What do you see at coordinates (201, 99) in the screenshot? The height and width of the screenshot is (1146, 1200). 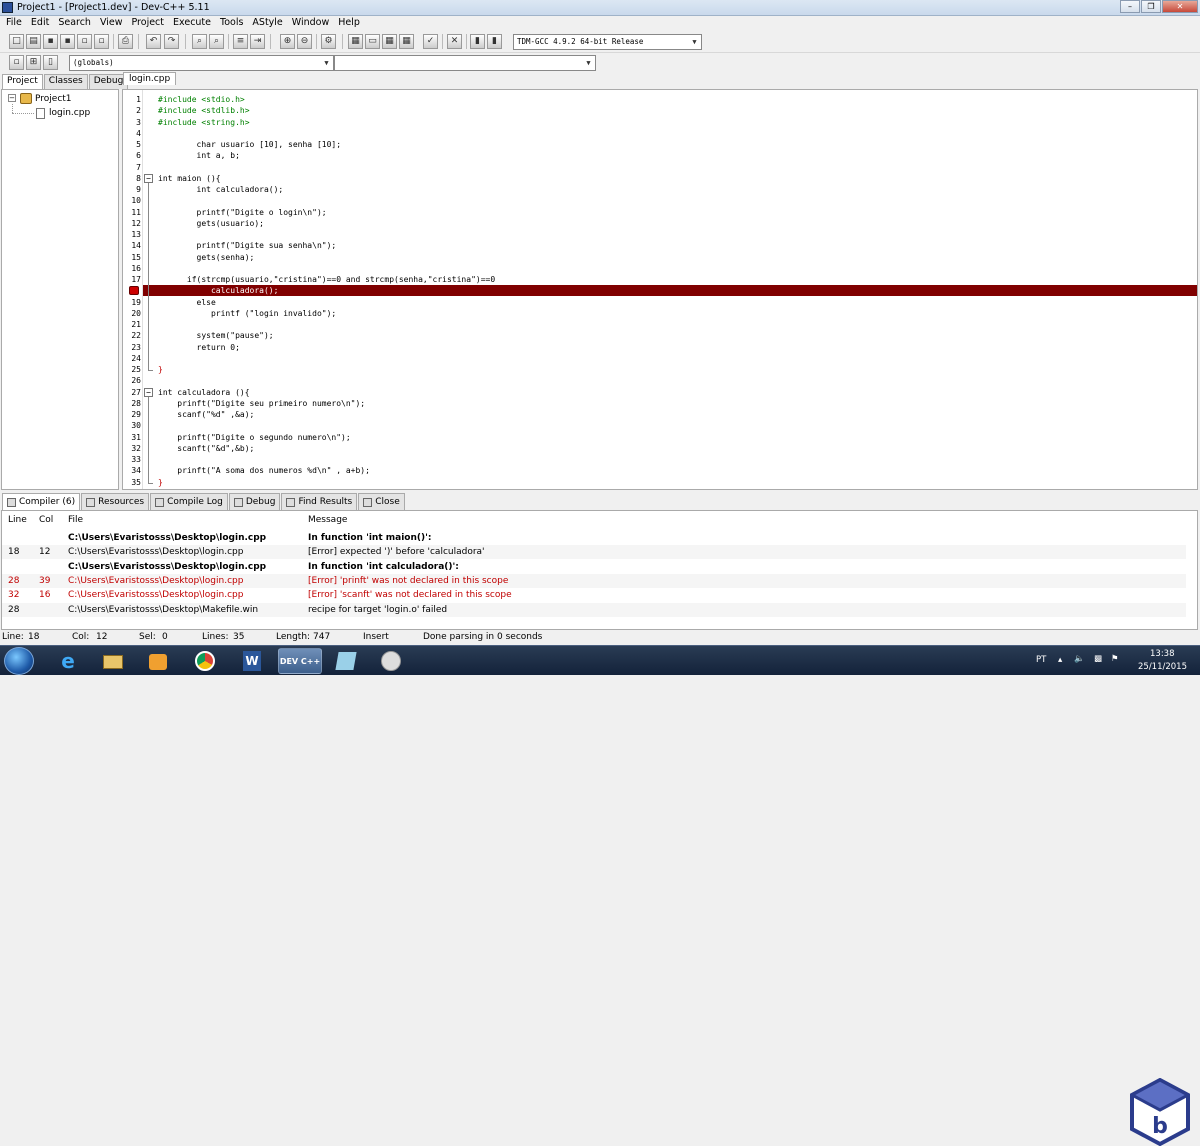 I see `code-line: #include <stdio.h>` at bounding box center [201, 99].